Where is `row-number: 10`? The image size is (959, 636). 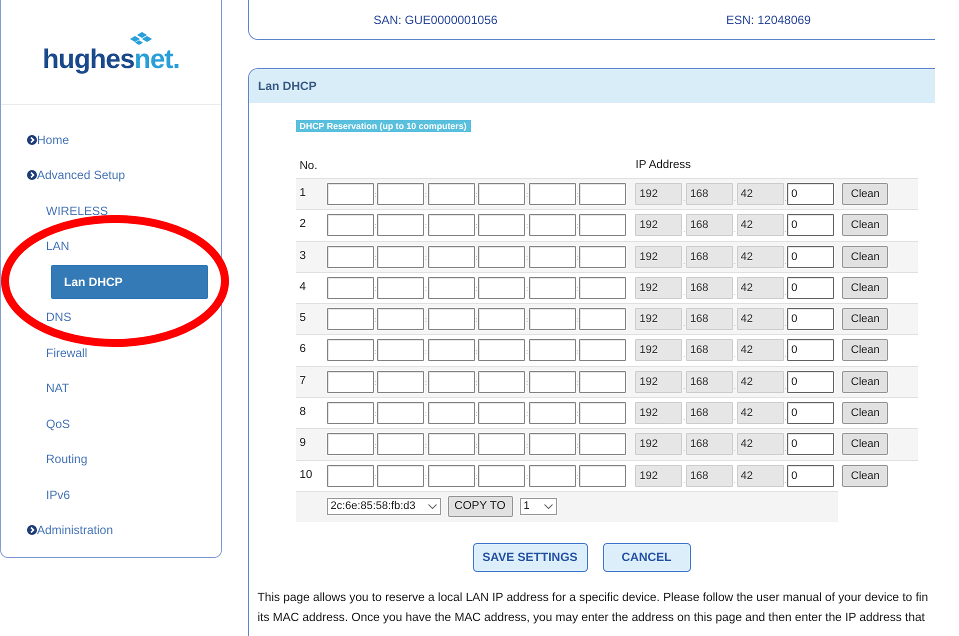
row-number: 10 is located at coordinates (306, 474).